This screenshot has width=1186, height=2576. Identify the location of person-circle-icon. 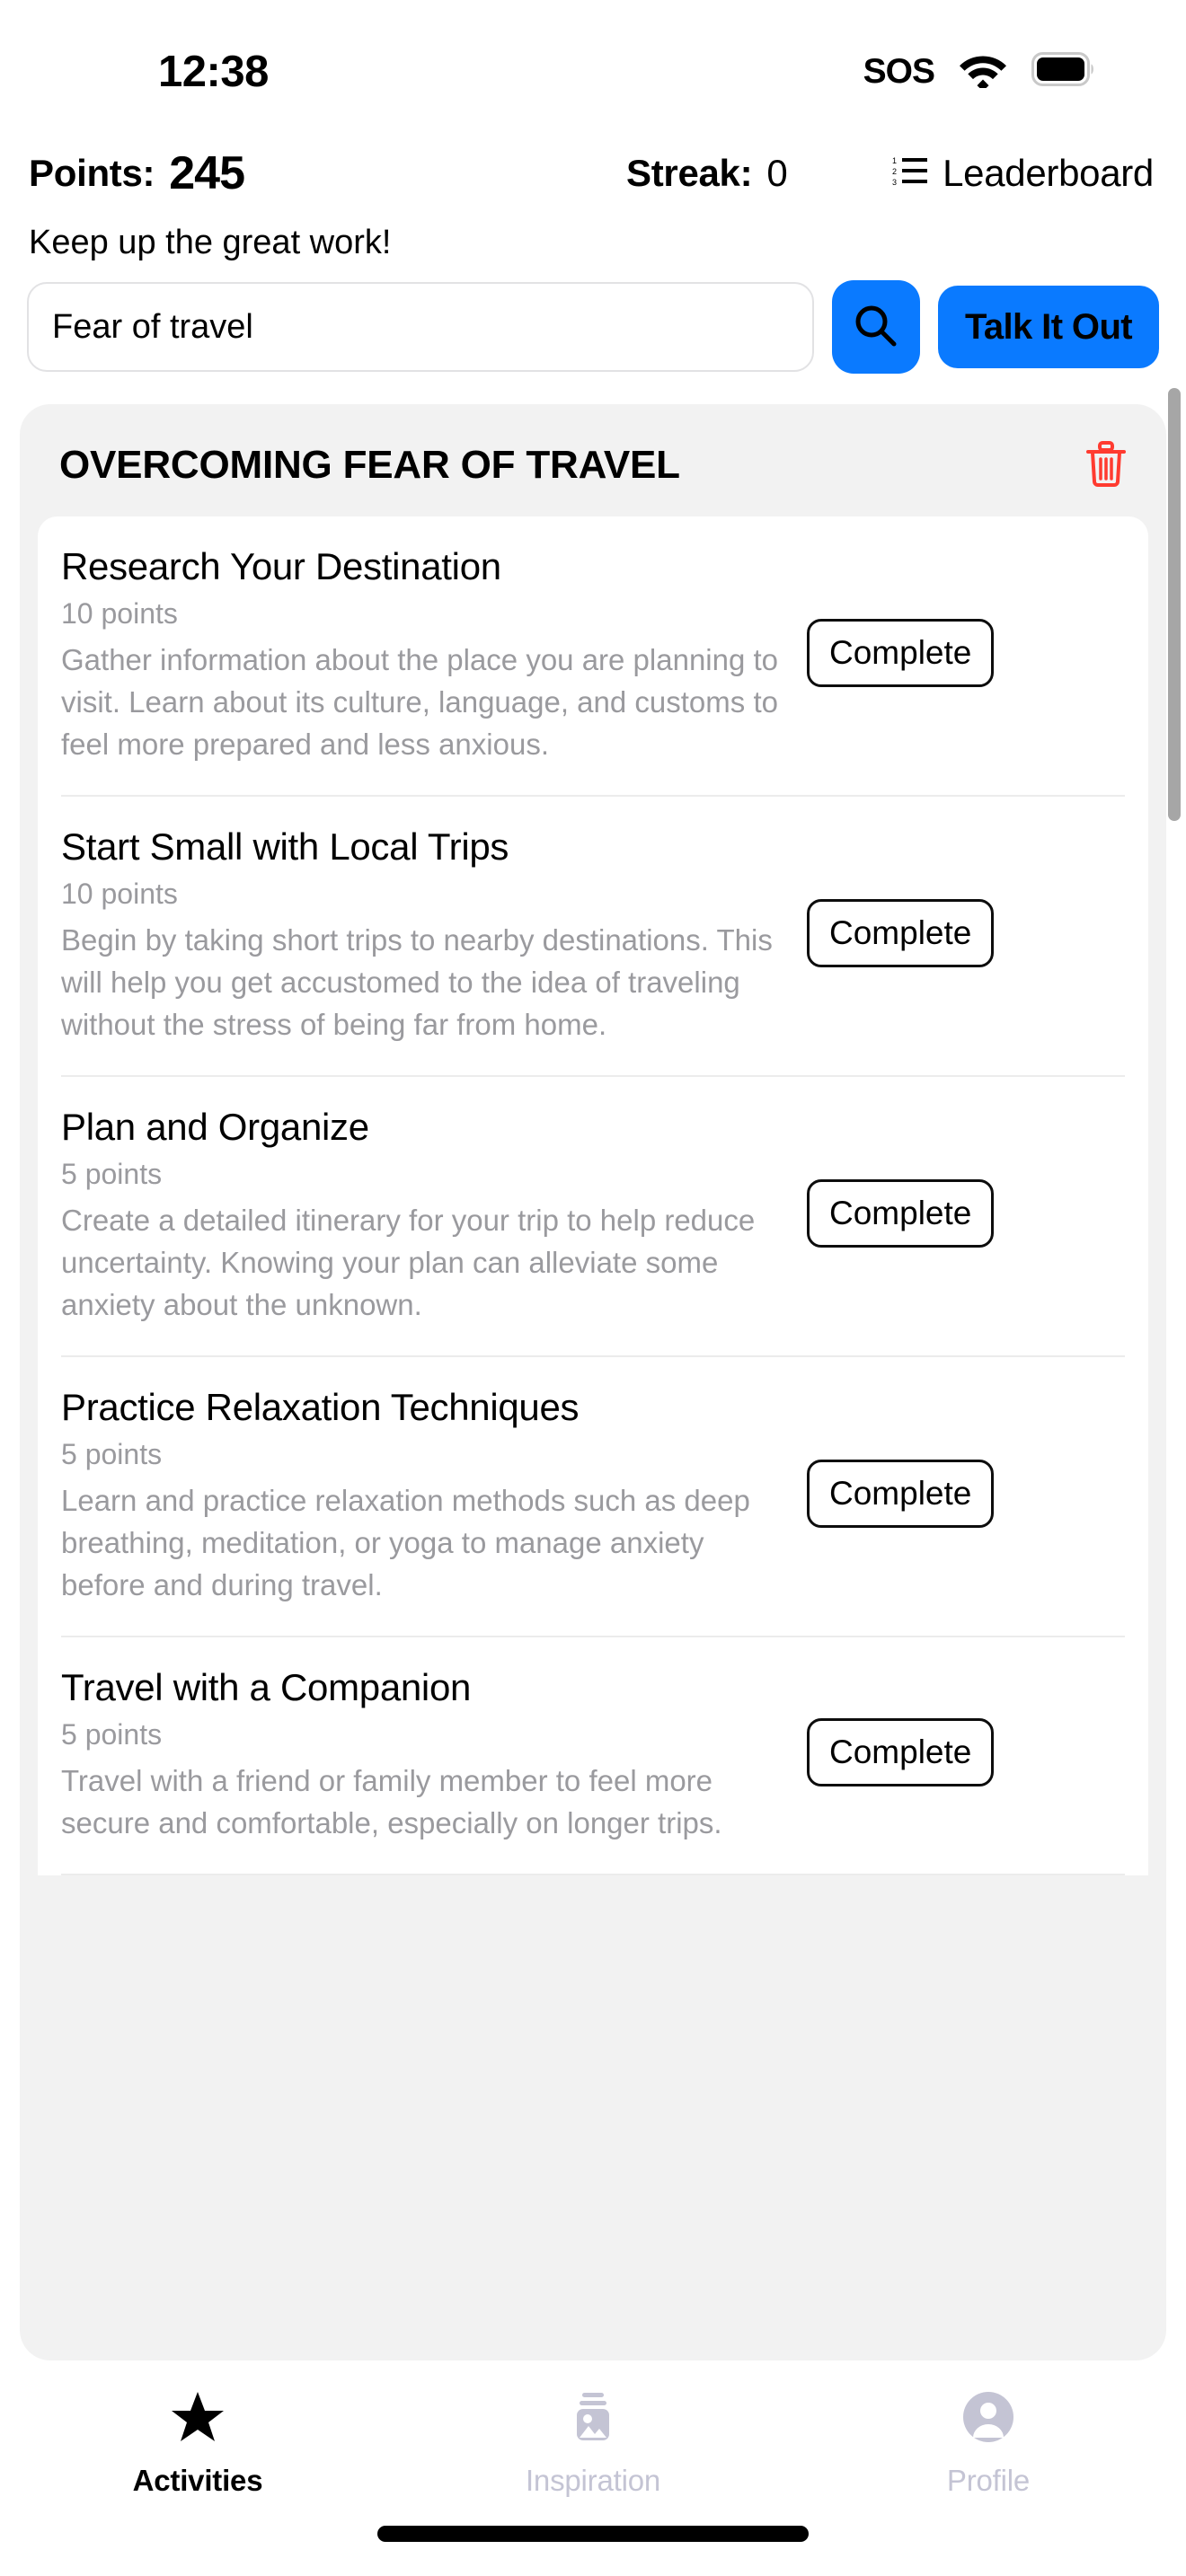
(988, 2419).